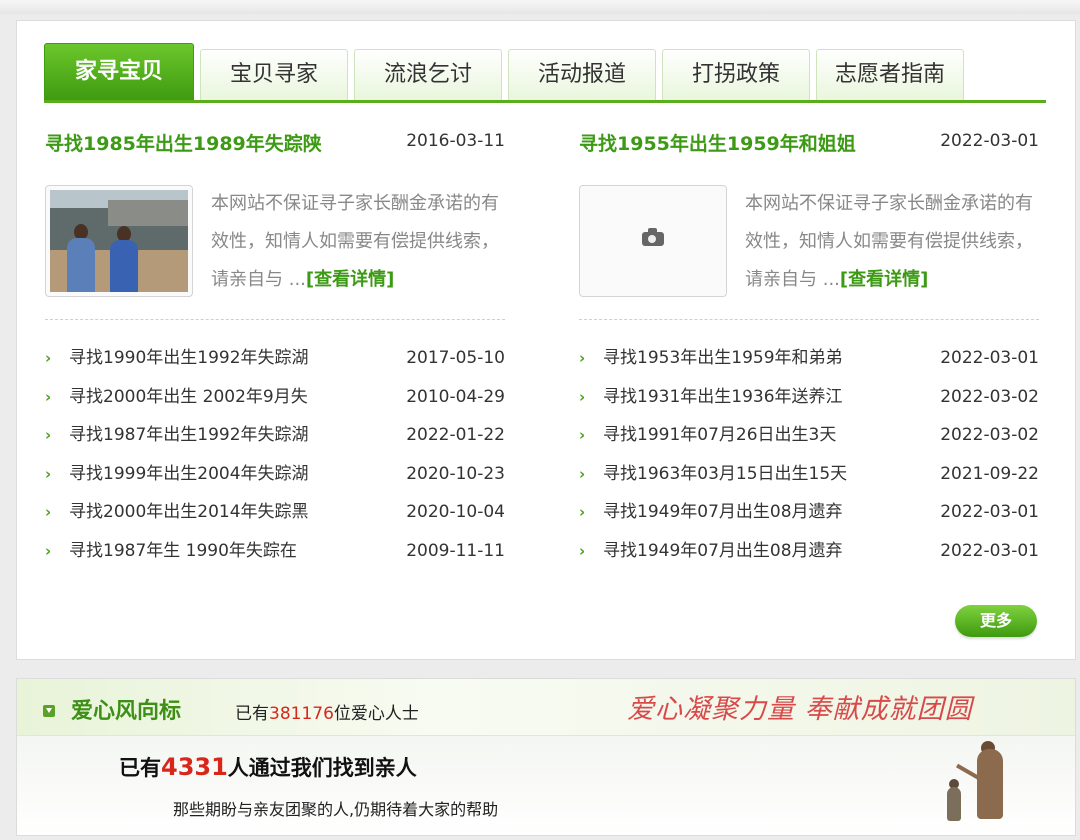  What do you see at coordinates (188, 397) in the screenshot?
I see `list-item-title: 寻找2000年出生 2002年9月失` at bounding box center [188, 397].